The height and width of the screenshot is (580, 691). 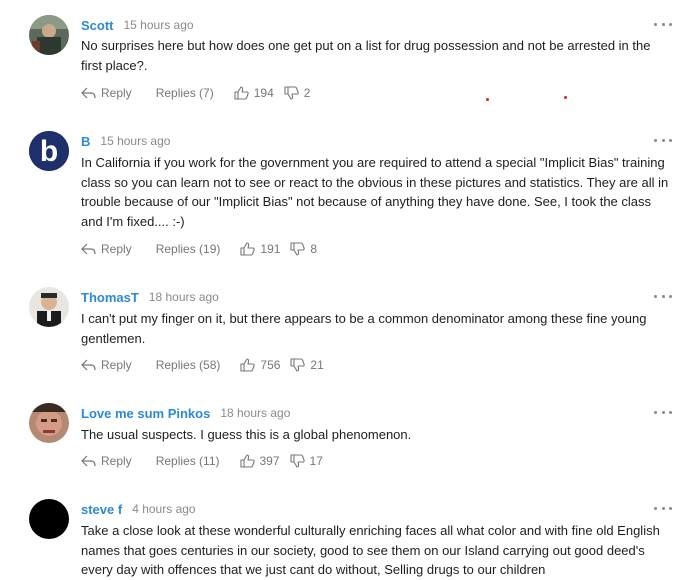 I want to click on dislike-count: 17, so click(x=316, y=461).